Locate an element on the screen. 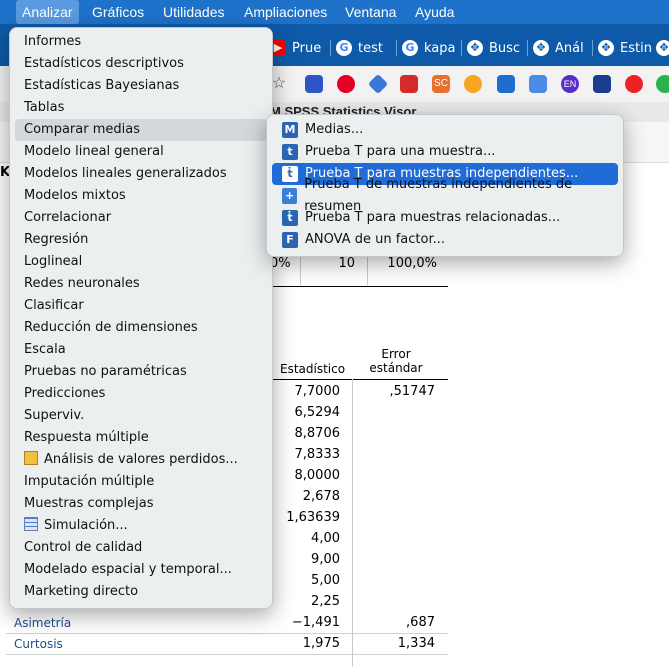 The image size is (669, 667). menu-item-predicciones: Predicciones is located at coordinates (141, 394).